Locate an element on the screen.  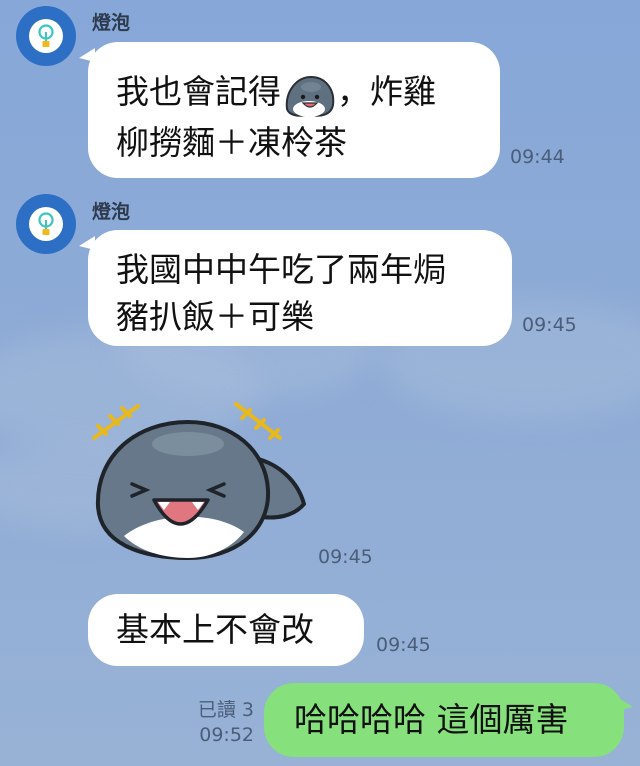
message-bubble: 我也會記得 ，炸雞 柳撈麵＋凍柃茶 is located at coordinates (289, 110).